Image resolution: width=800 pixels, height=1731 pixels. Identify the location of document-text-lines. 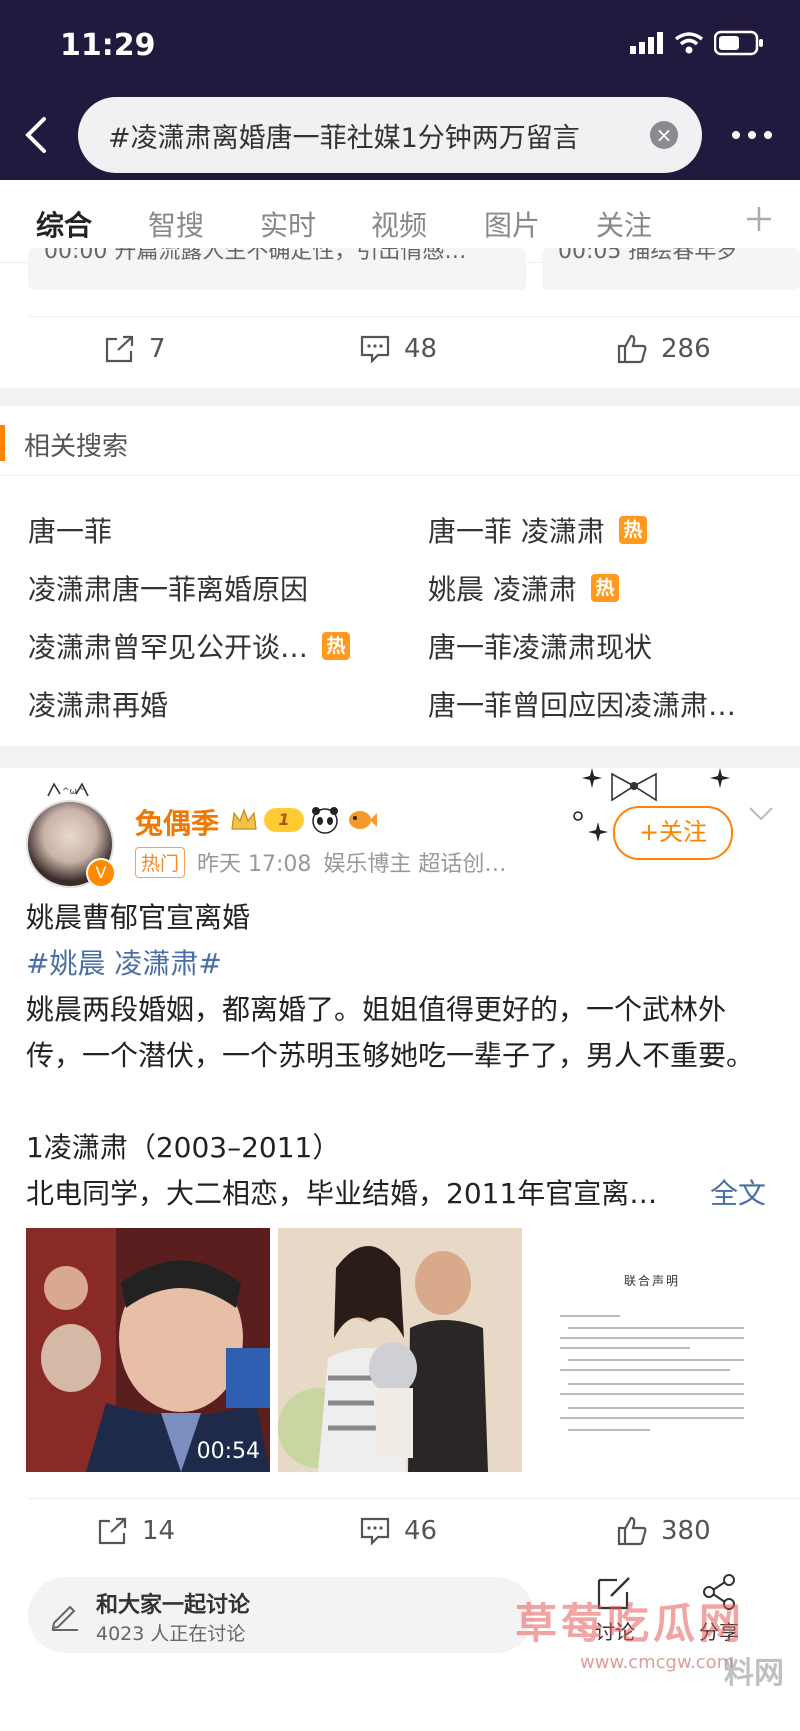
(652, 1373).